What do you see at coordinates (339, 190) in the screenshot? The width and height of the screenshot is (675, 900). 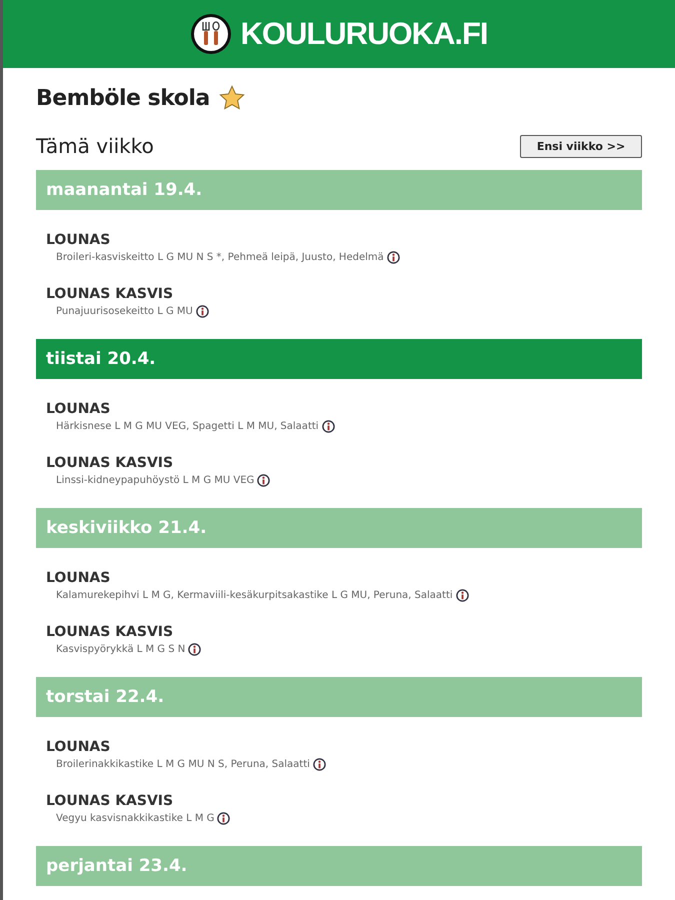 I see `day-header: maanantai 19.4.` at bounding box center [339, 190].